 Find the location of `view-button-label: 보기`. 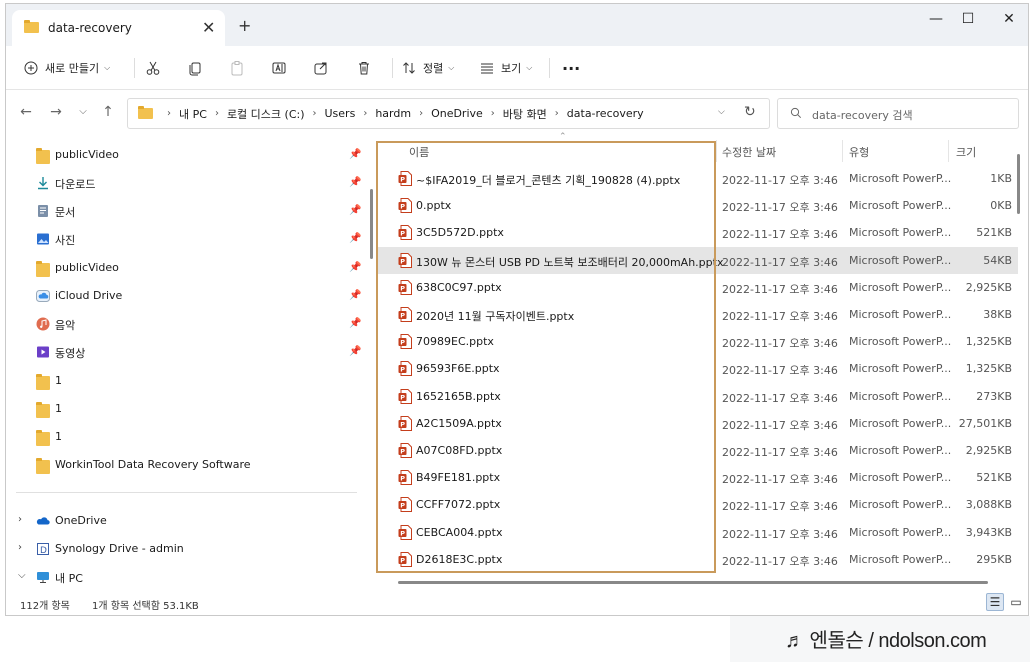

view-button-label: 보기 is located at coordinates (511, 68).